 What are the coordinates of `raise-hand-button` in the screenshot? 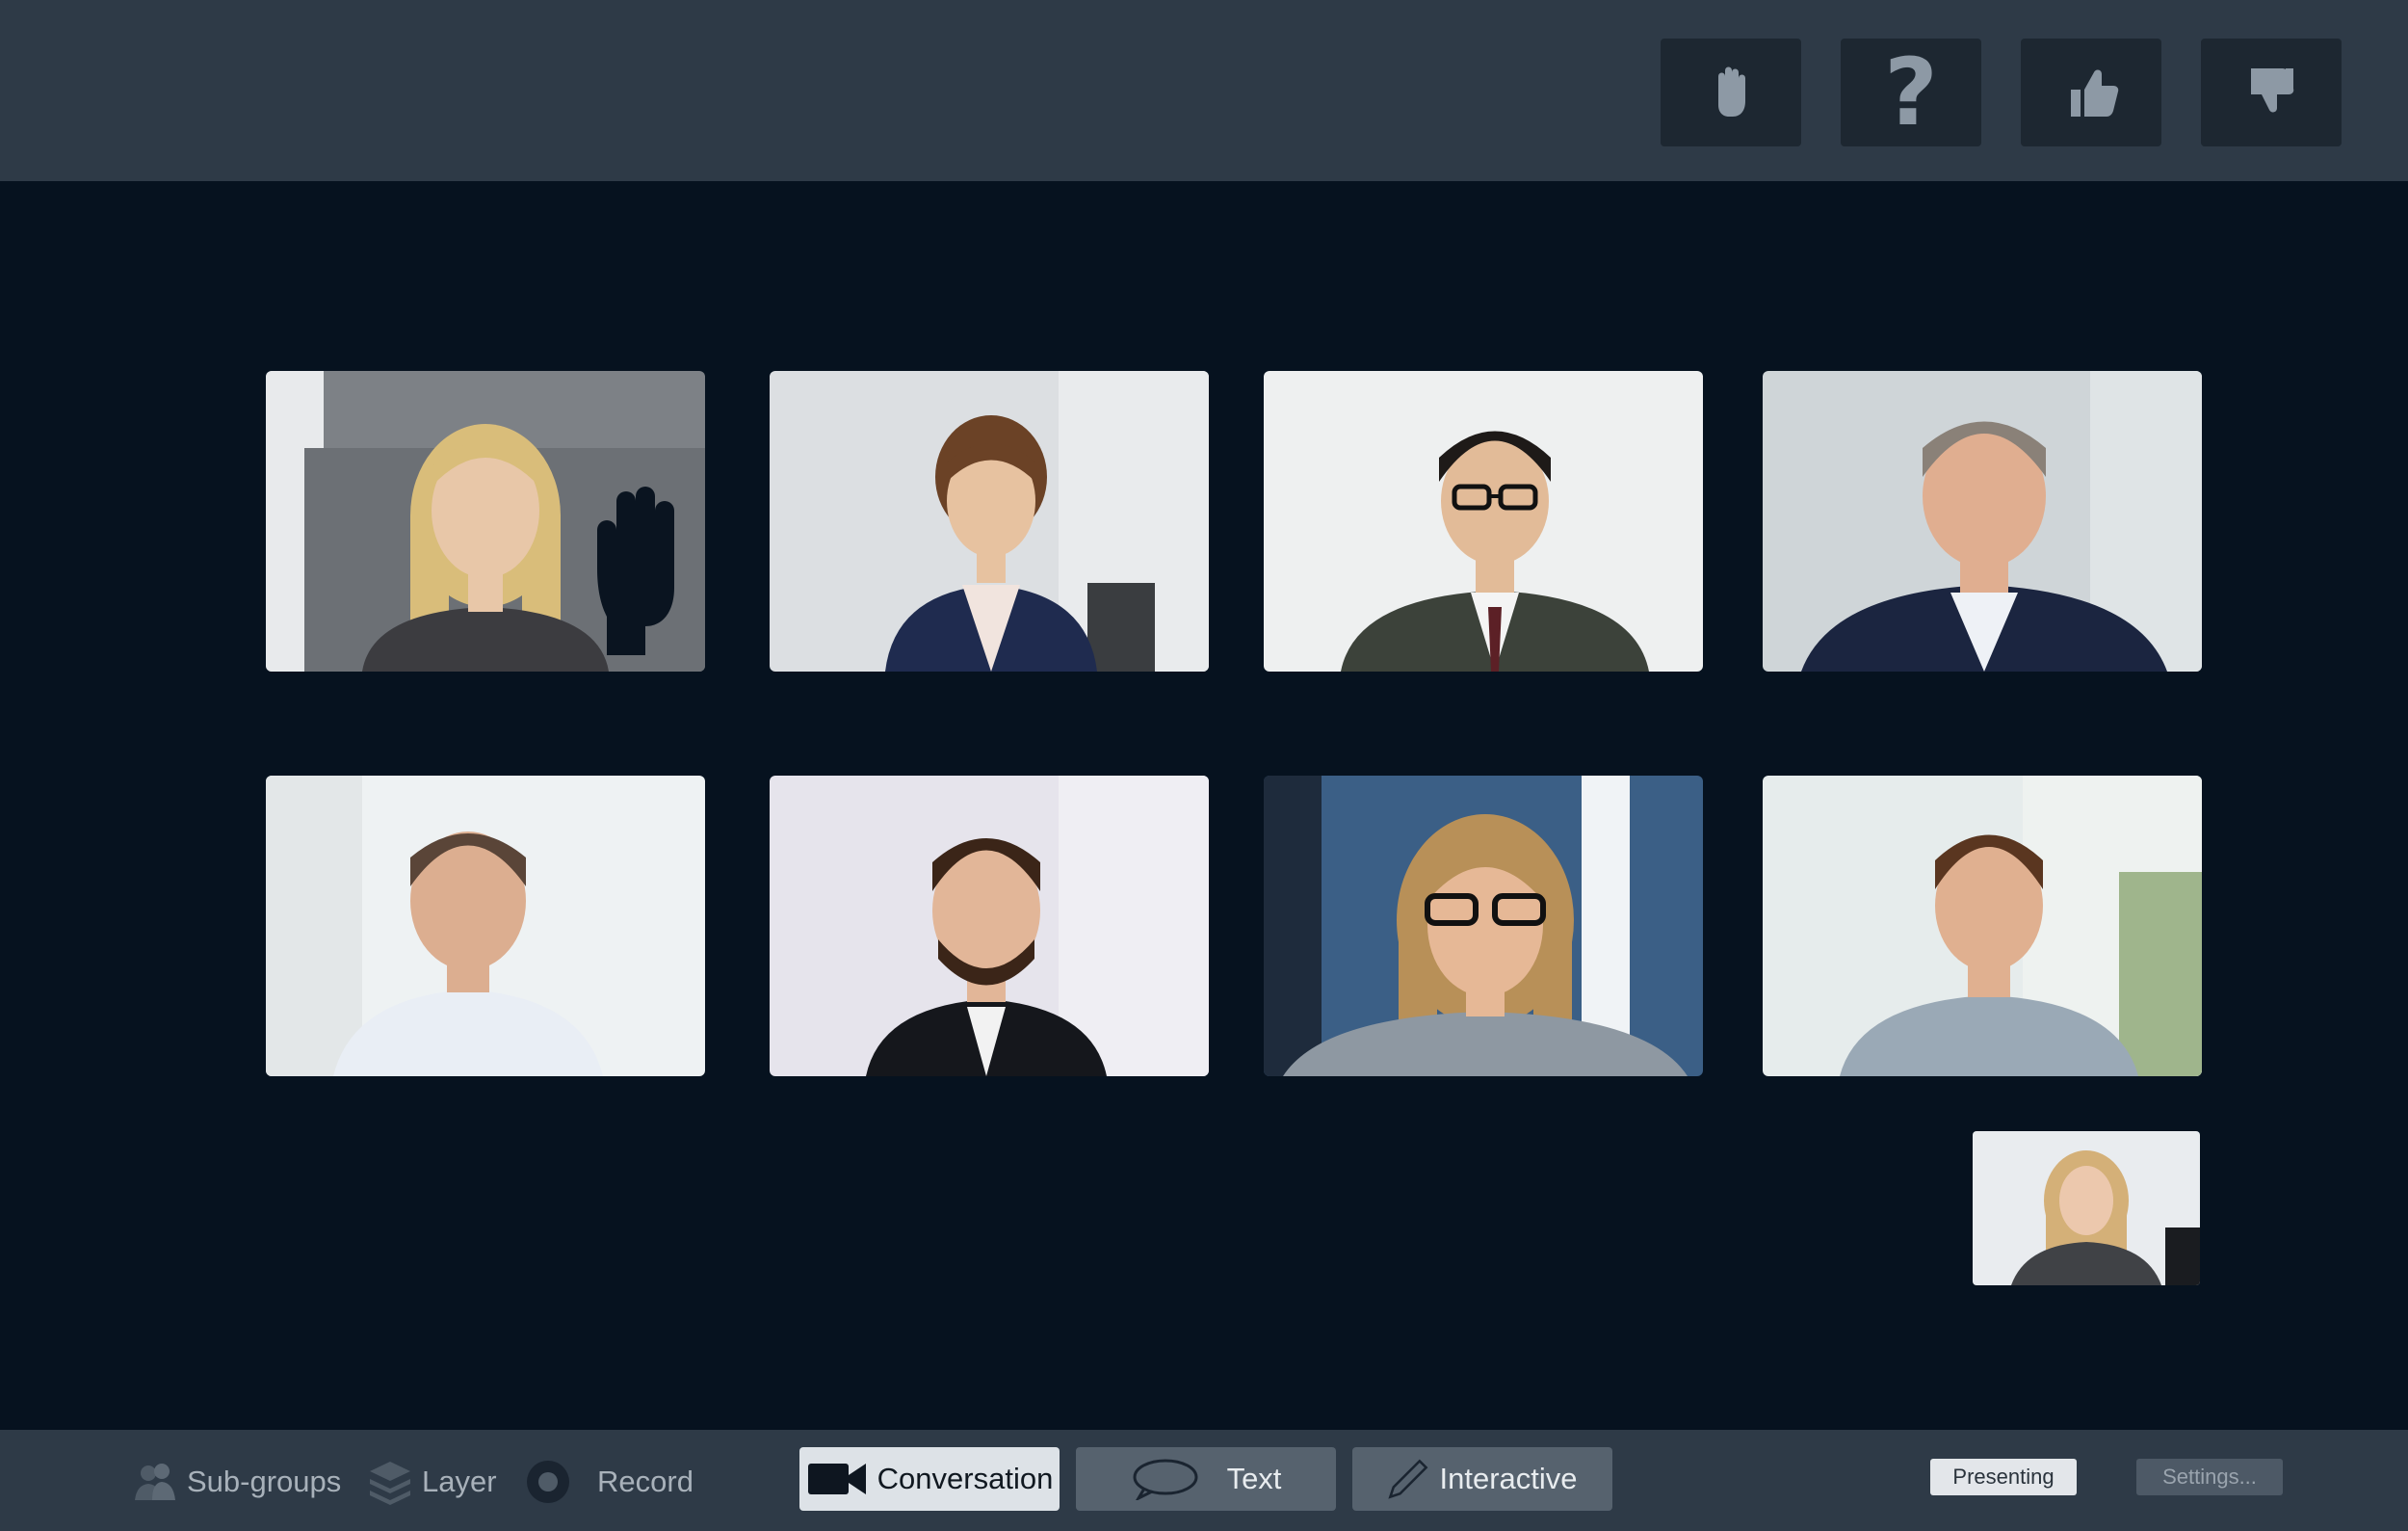 It's located at (1731, 93).